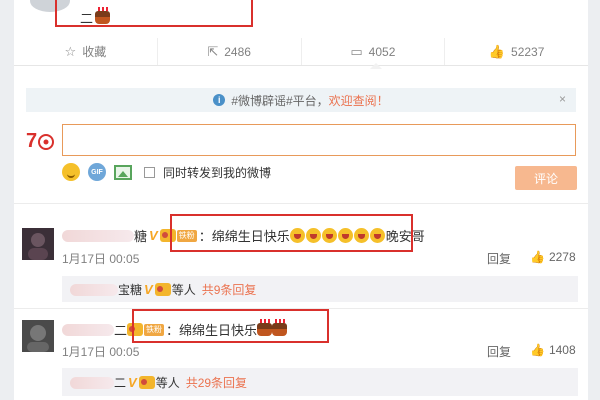 The height and width of the screenshot is (400, 600). What do you see at coordinates (140, 235) in the screenshot?
I see `commenter-name: 糖` at bounding box center [140, 235].